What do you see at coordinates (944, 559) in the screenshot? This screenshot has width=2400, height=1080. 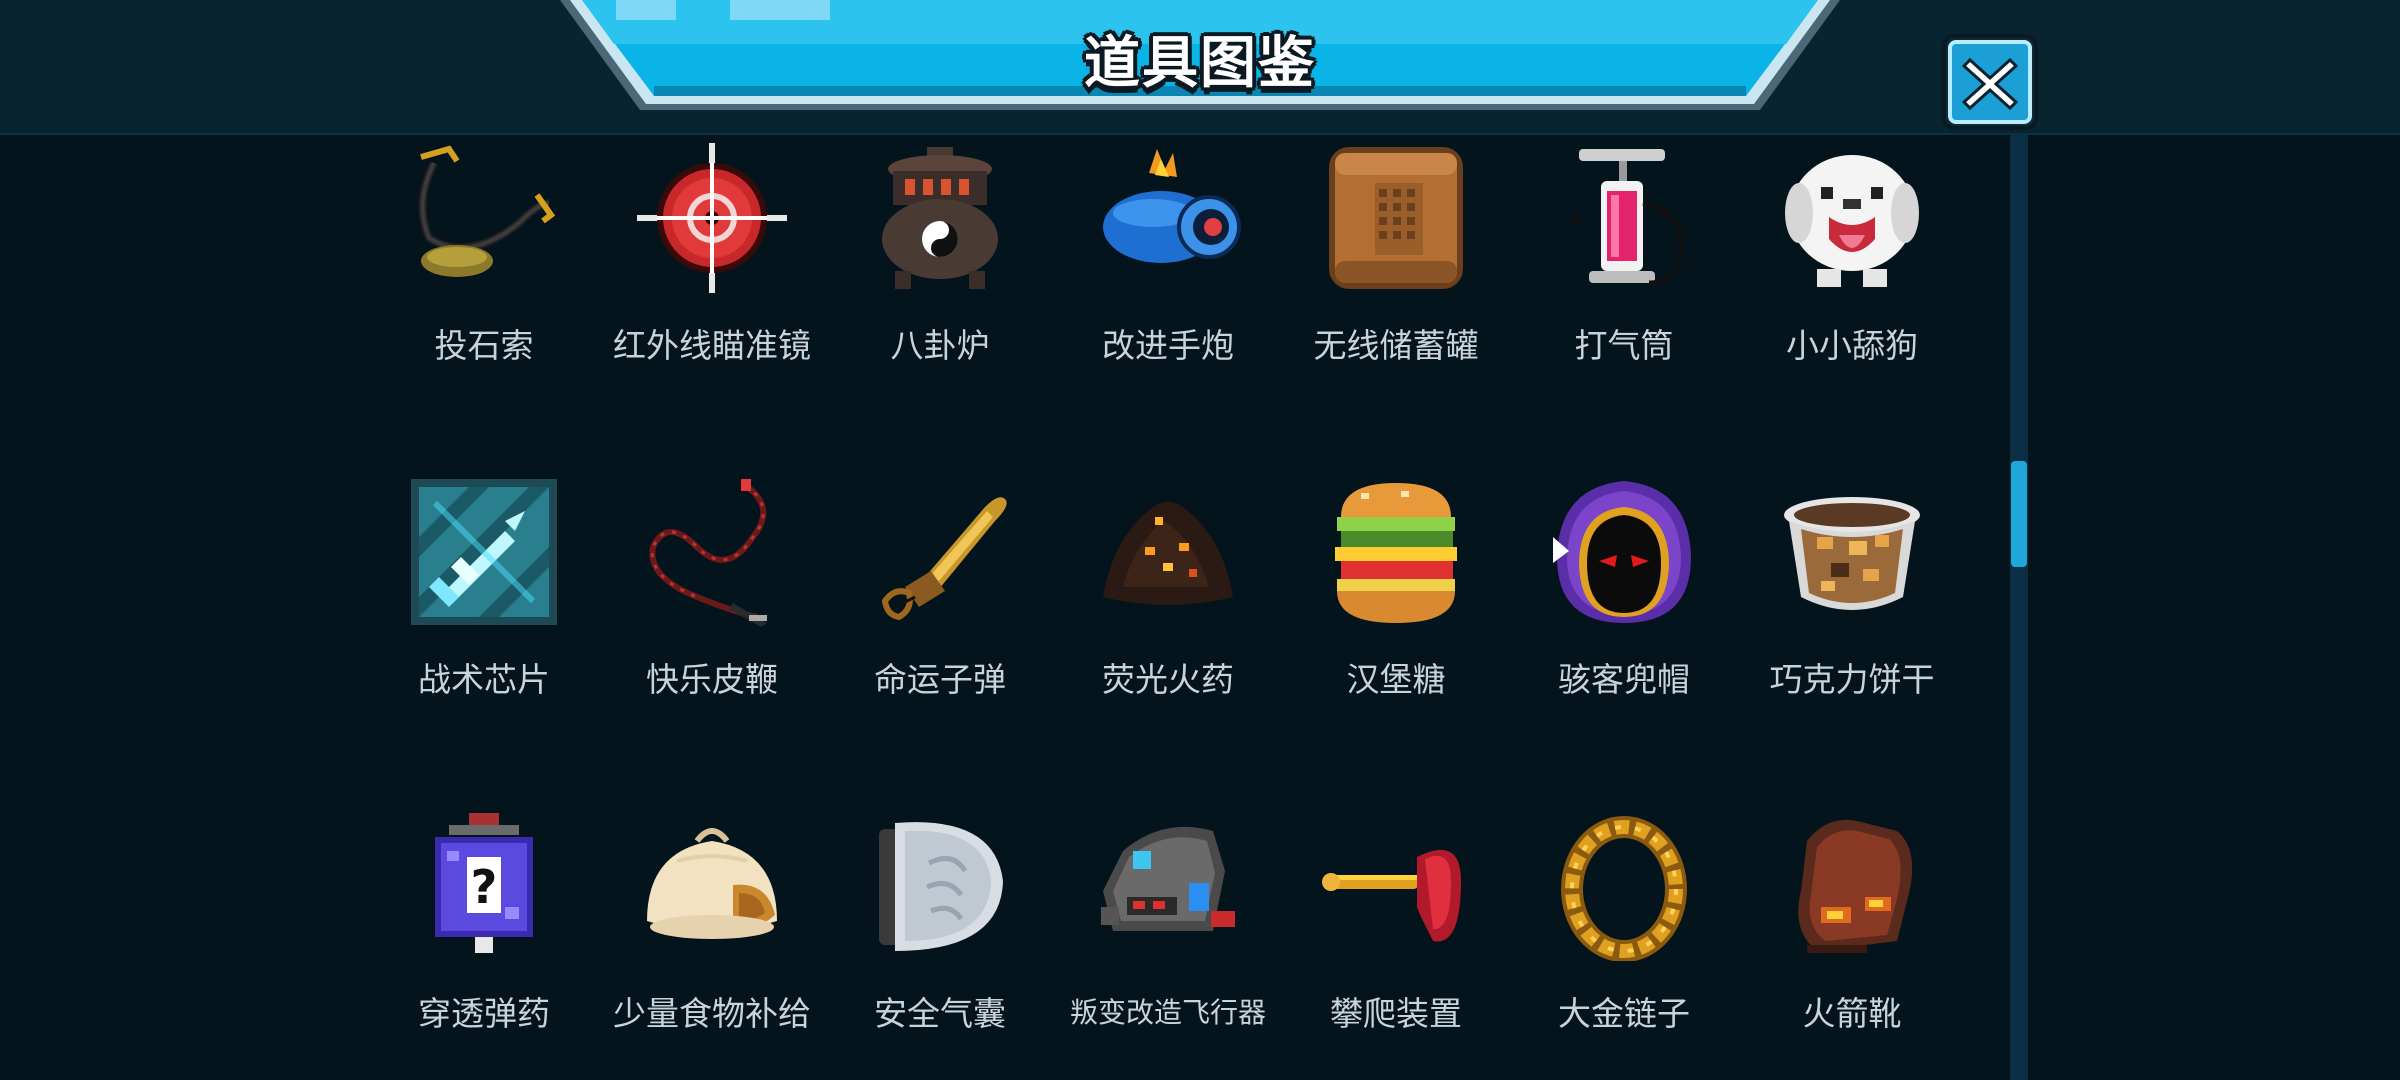 I see `bullet-icon` at bounding box center [944, 559].